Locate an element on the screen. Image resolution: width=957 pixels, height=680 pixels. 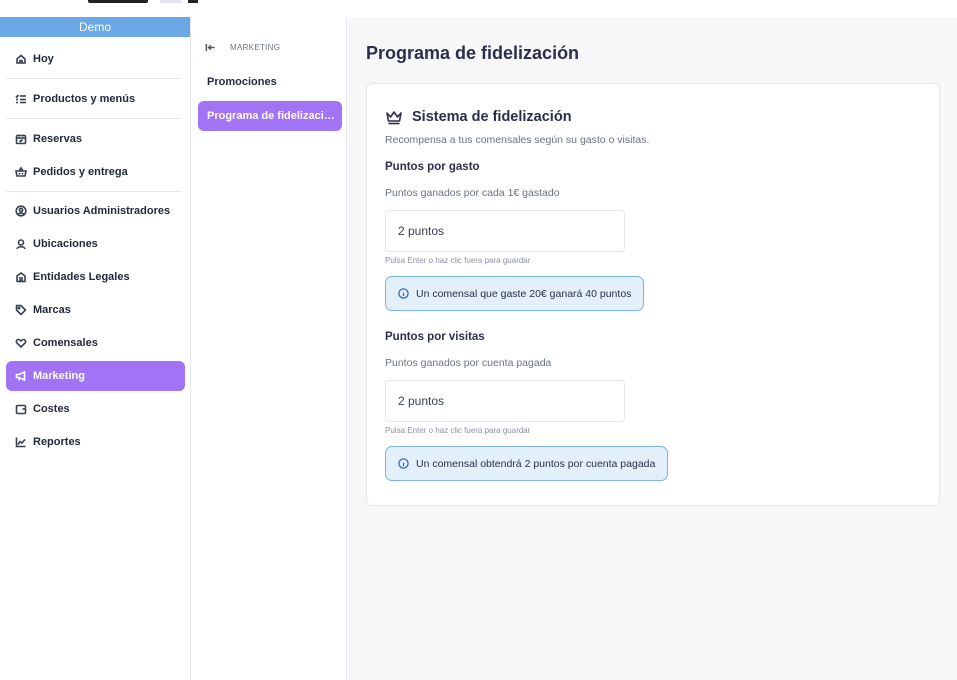
sidebar-item-label: Marketing is located at coordinates (59, 376).